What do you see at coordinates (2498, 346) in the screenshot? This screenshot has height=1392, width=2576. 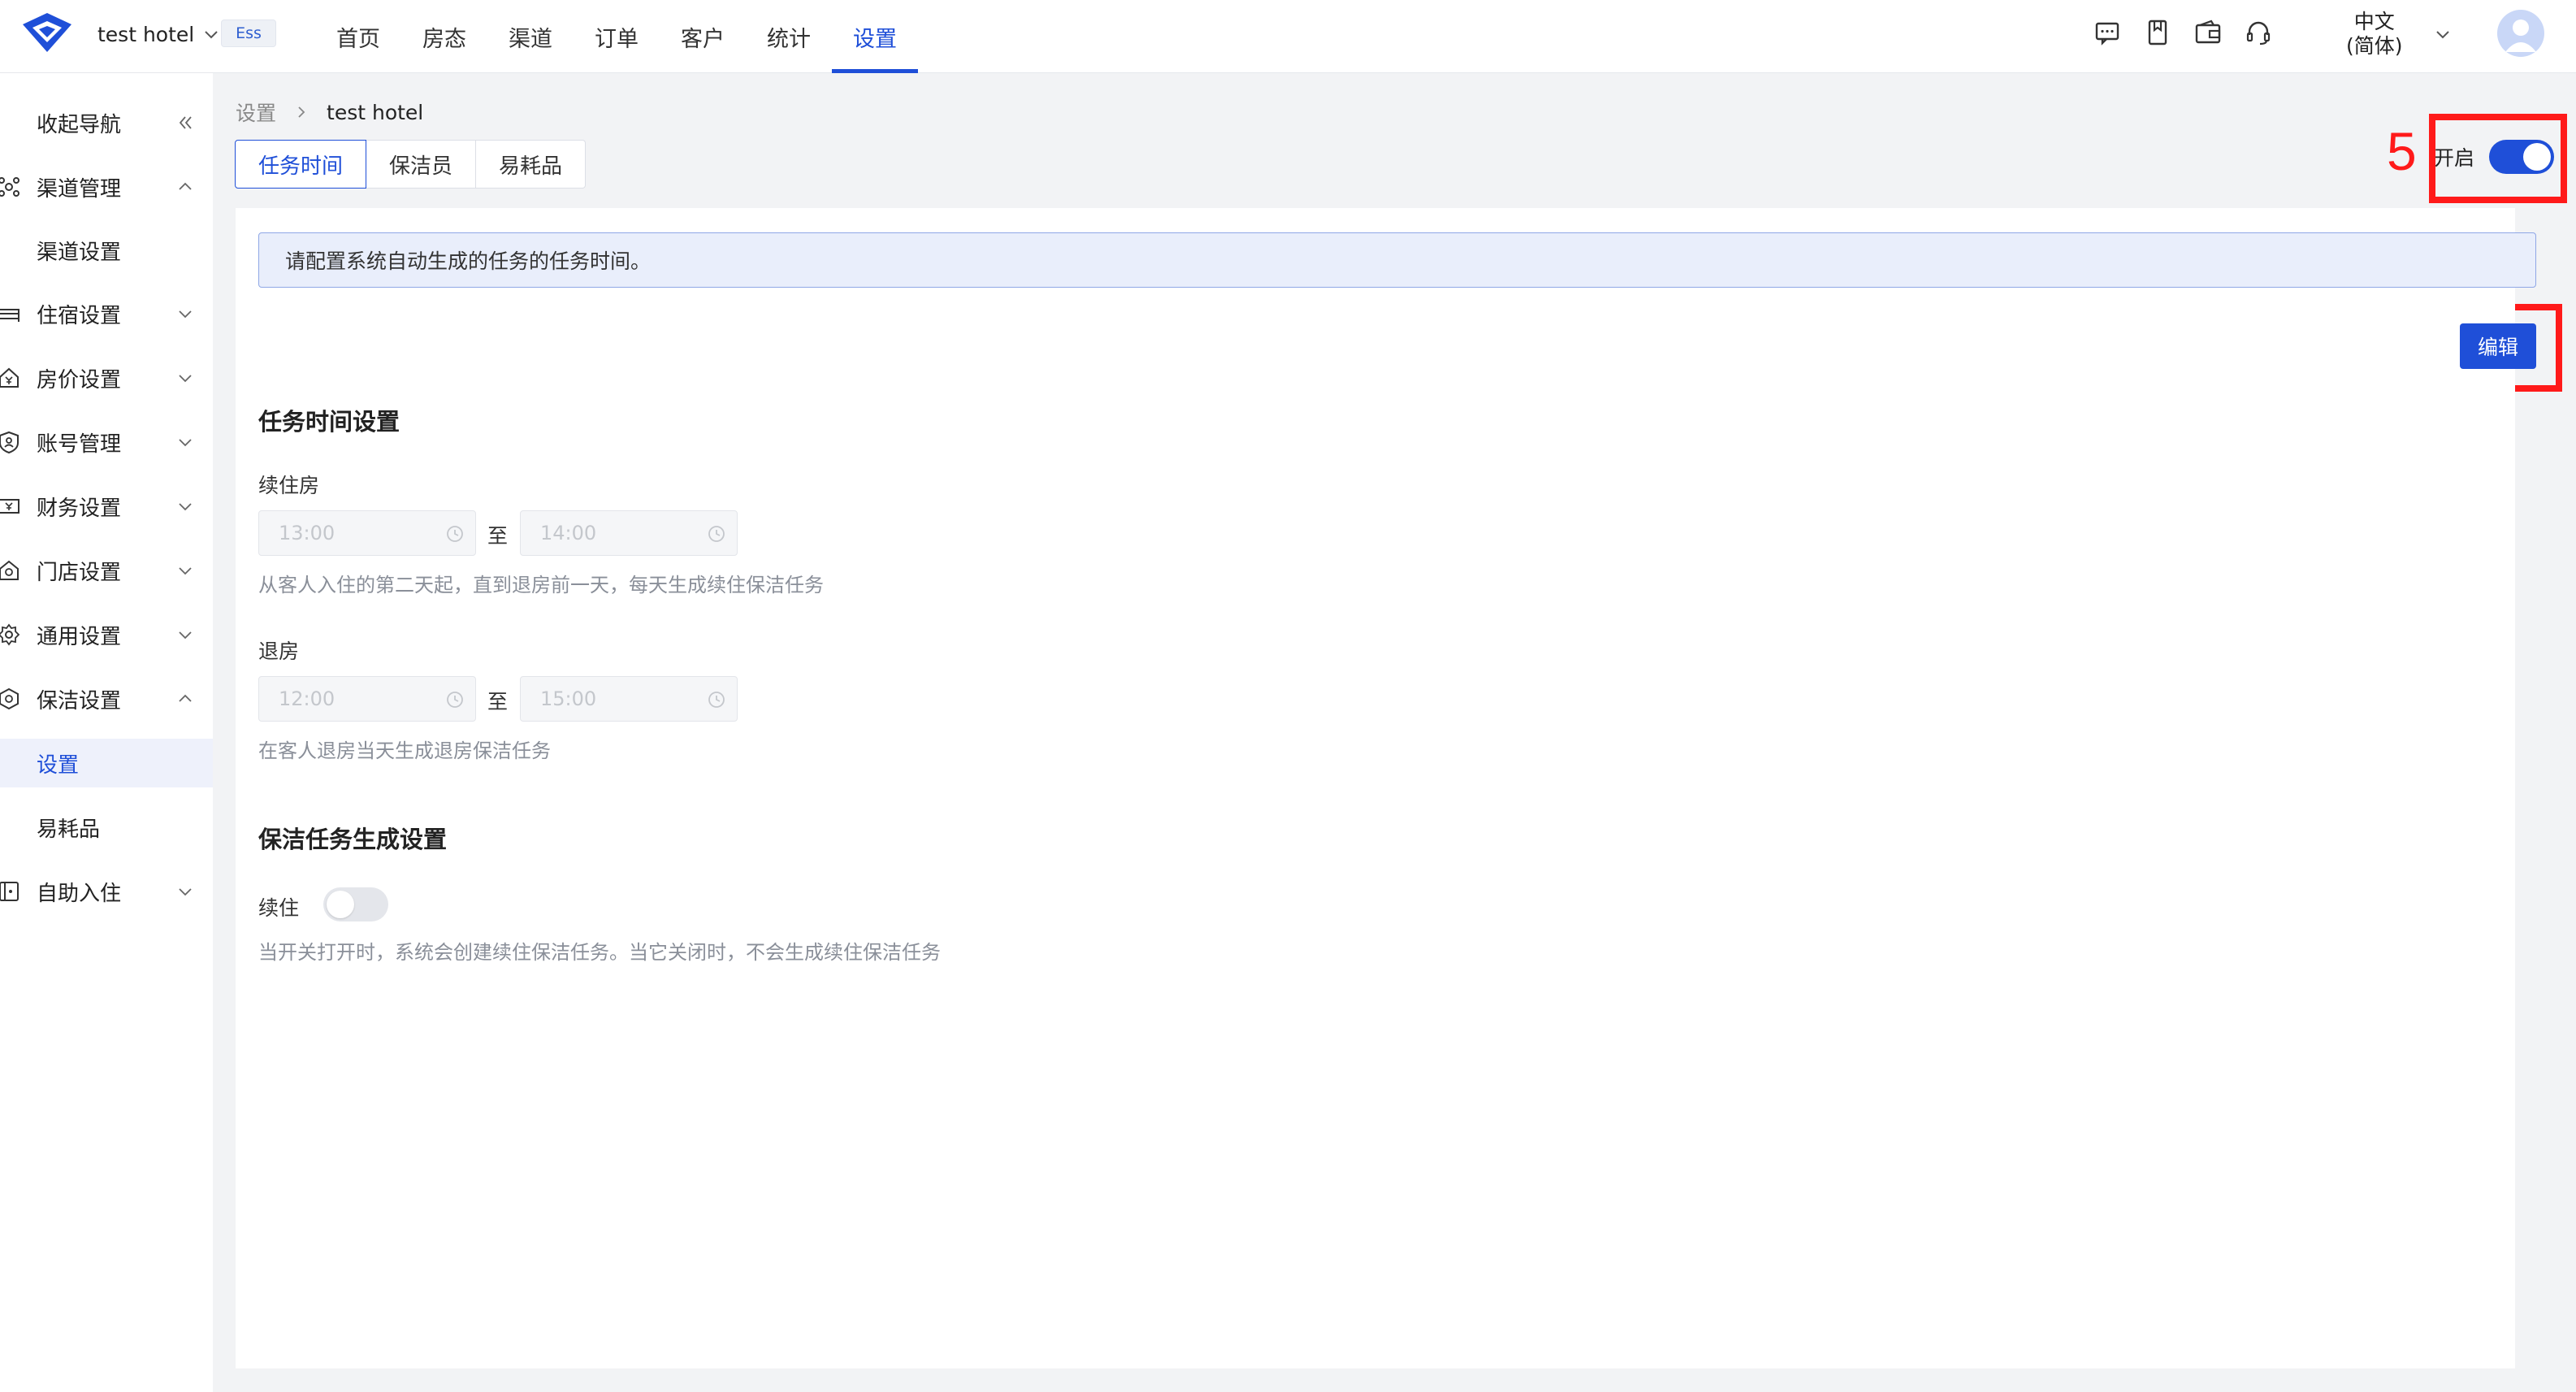 I see `edit-button: 编辑` at bounding box center [2498, 346].